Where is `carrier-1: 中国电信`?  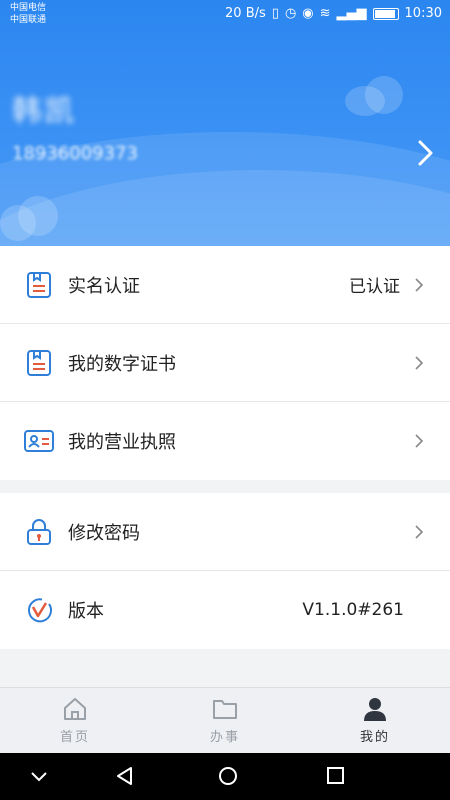
carrier-1: 中国电信 is located at coordinates (28, 8).